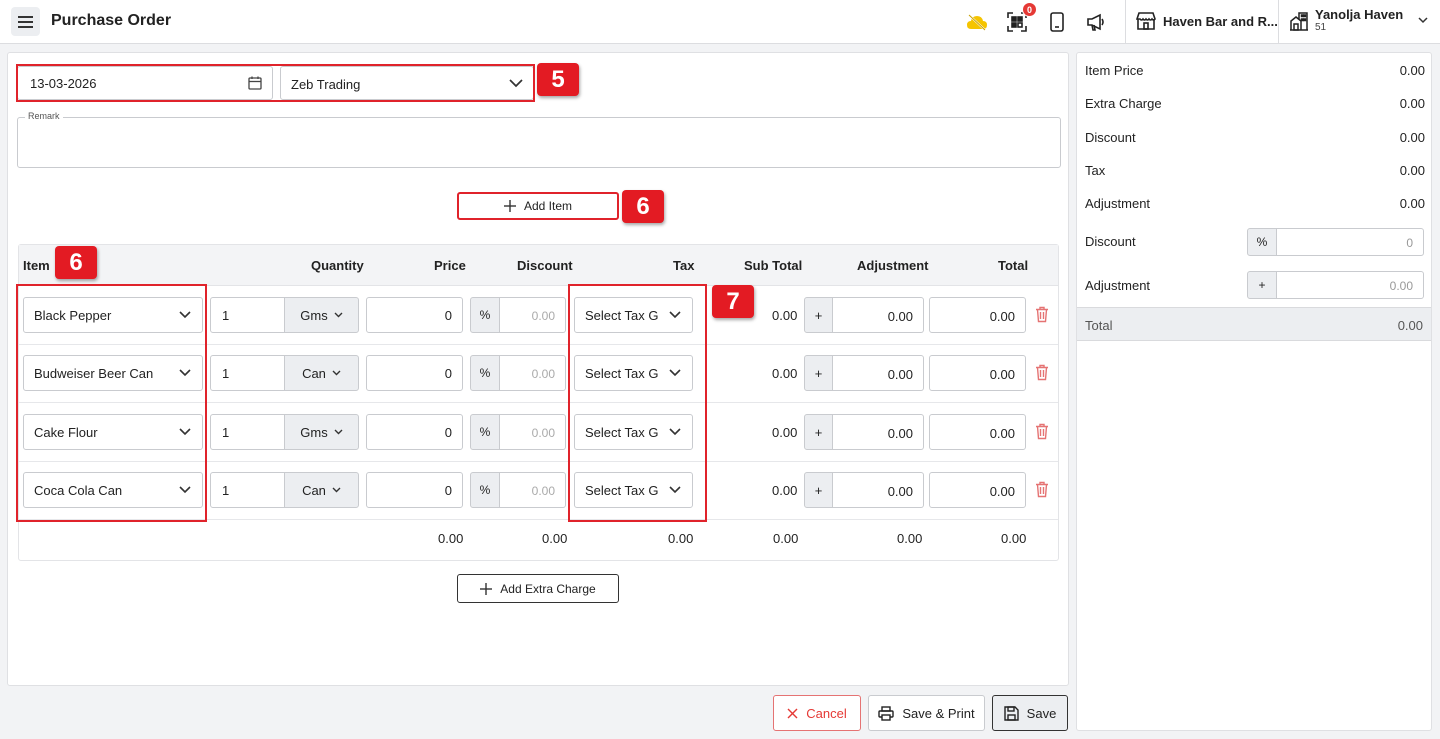  I want to click on item-select: Black Pepper, so click(113, 315).